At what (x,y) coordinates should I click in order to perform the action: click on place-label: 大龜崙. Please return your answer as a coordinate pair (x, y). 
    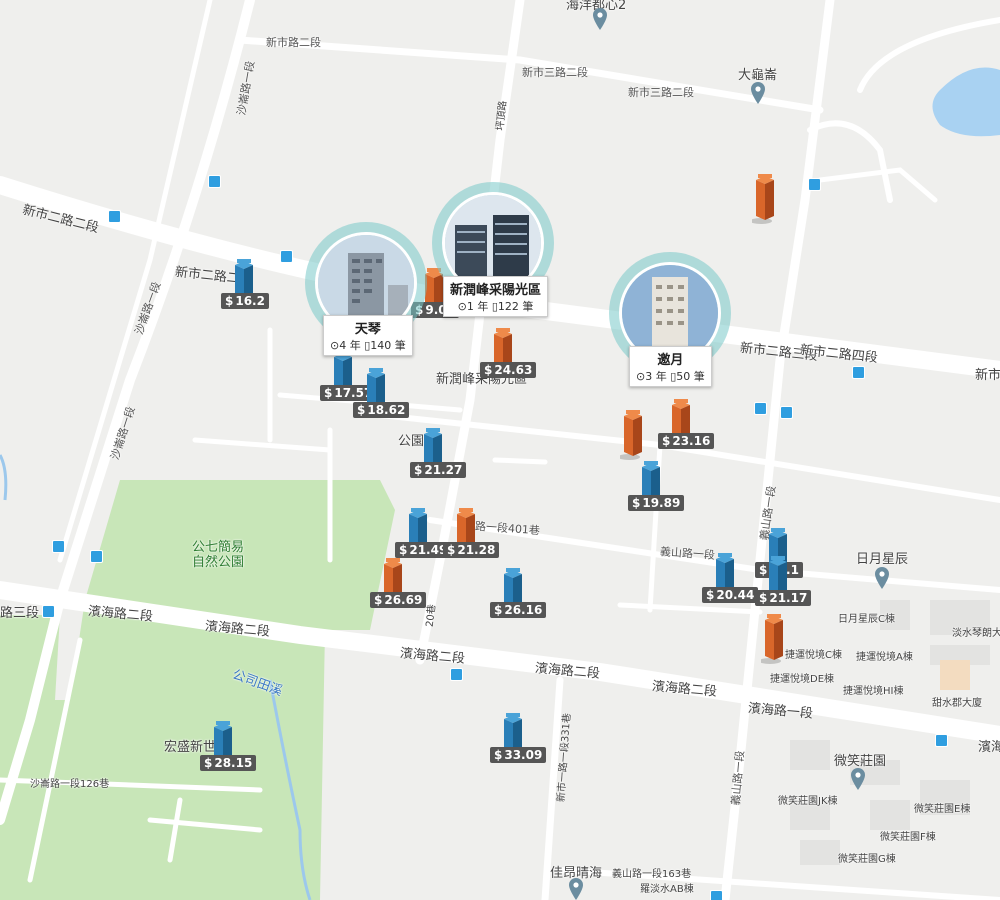
    Looking at the image, I should click on (758, 75).